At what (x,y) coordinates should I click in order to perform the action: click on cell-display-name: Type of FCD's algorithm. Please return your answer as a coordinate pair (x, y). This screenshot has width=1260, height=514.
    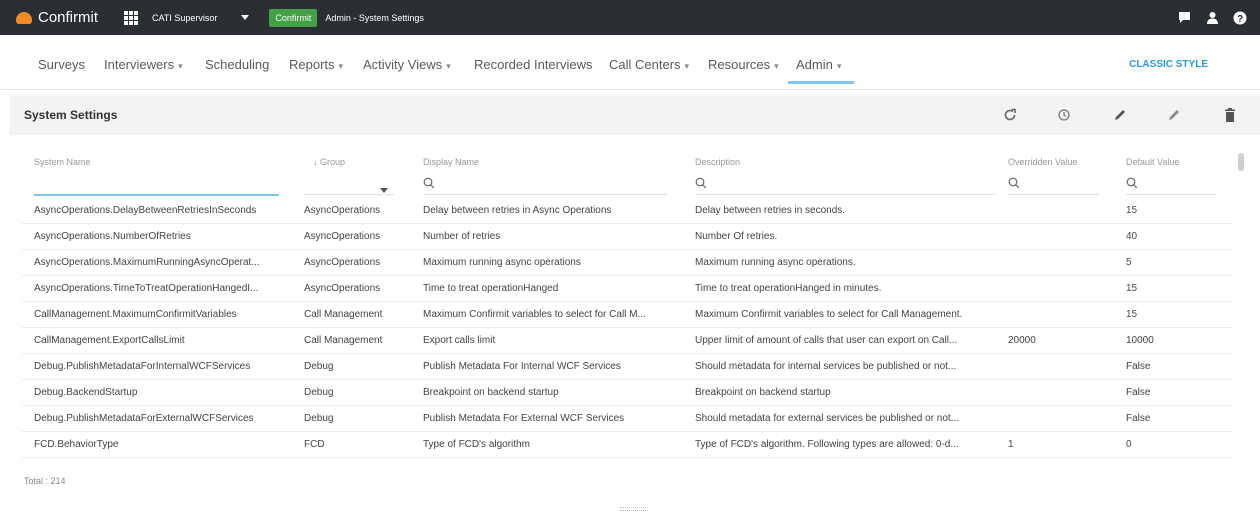
    Looking at the image, I should click on (476, 444).